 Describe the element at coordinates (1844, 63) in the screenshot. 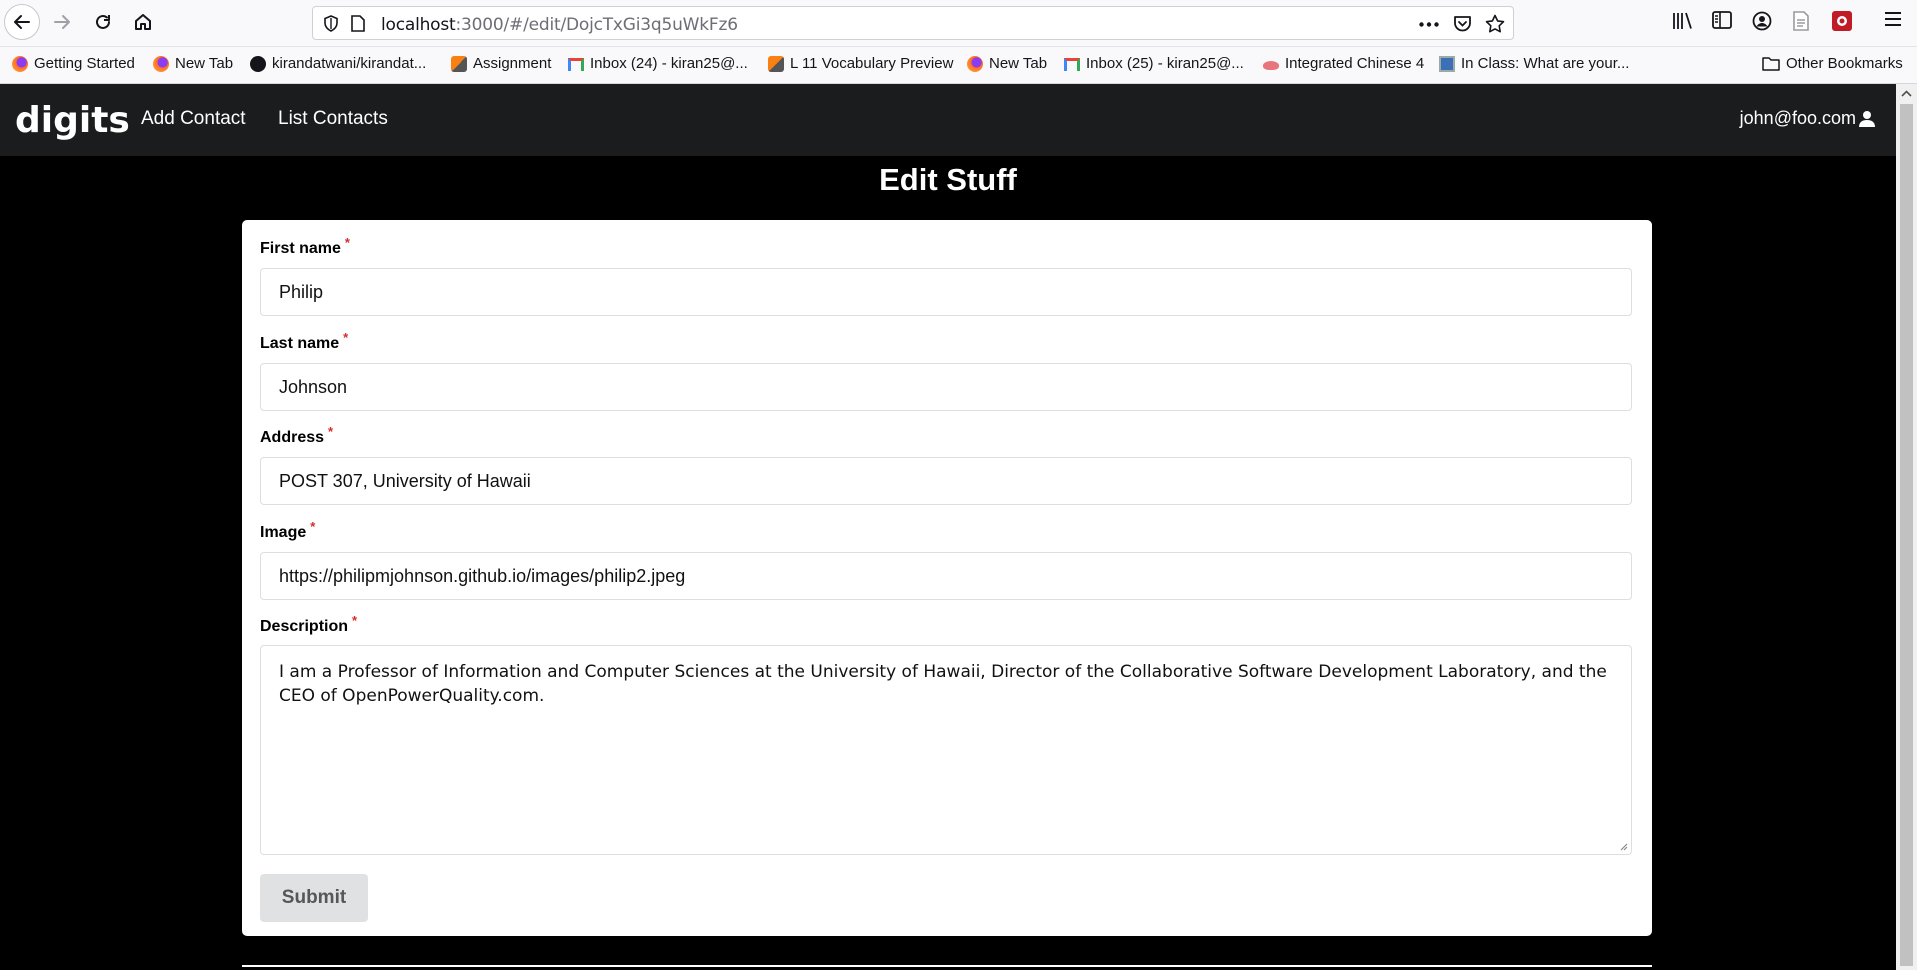

I see `other-bookmarks-label: Other Bookmarks` at that location.